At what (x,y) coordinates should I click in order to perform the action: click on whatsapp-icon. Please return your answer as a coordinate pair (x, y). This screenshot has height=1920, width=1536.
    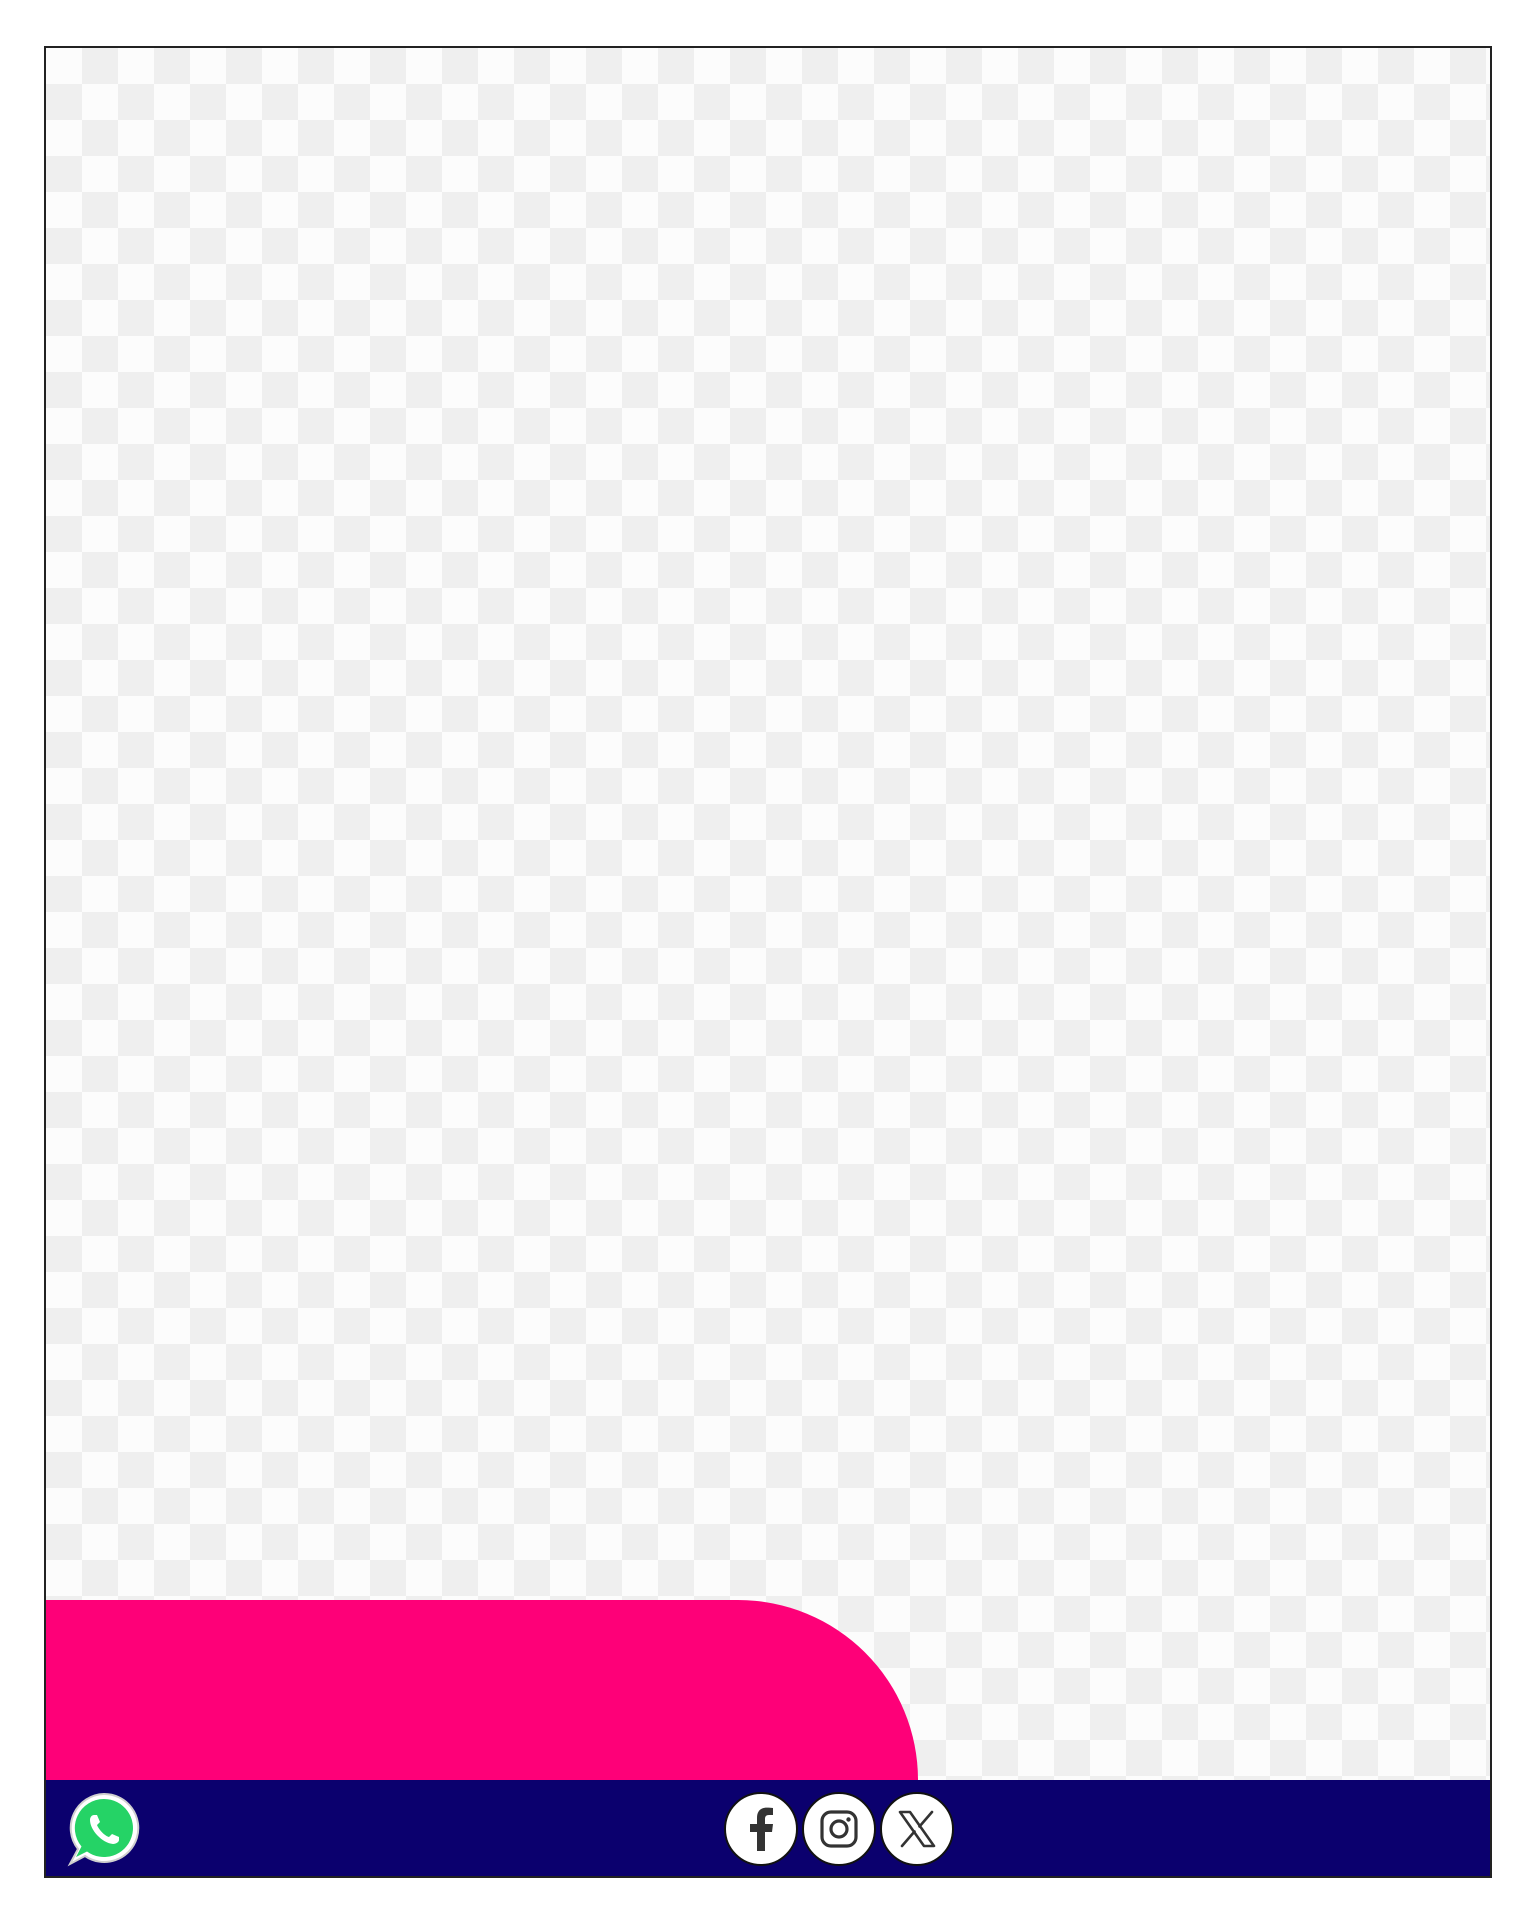
    Looking at the image, I should click on (104, 1830).